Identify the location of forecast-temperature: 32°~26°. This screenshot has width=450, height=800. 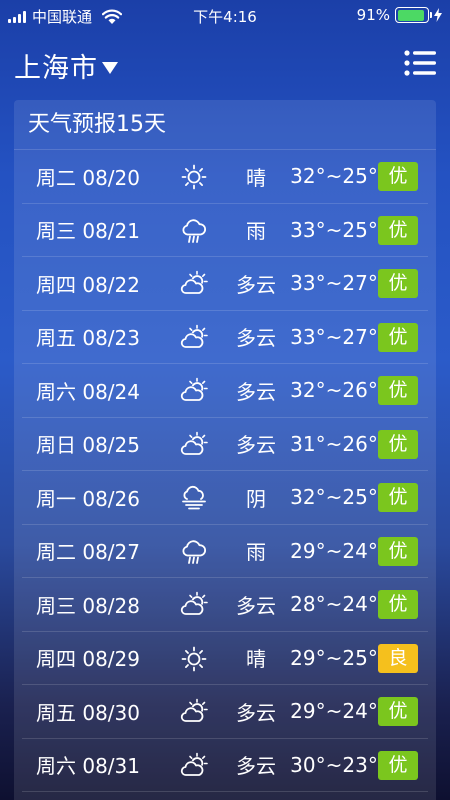
(334, 390).